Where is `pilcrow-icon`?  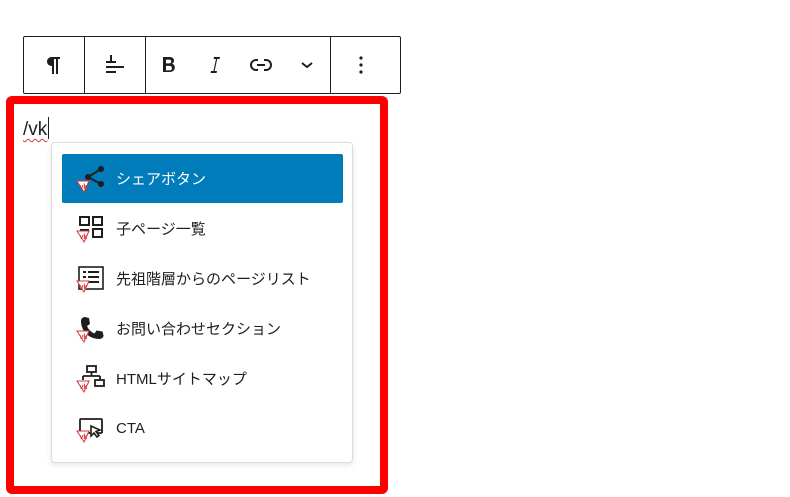 pilcrow-icon is located at coordinates (54, 65).